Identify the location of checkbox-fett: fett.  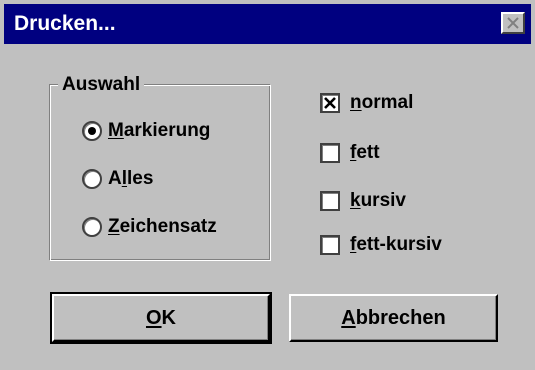
(350, 153).